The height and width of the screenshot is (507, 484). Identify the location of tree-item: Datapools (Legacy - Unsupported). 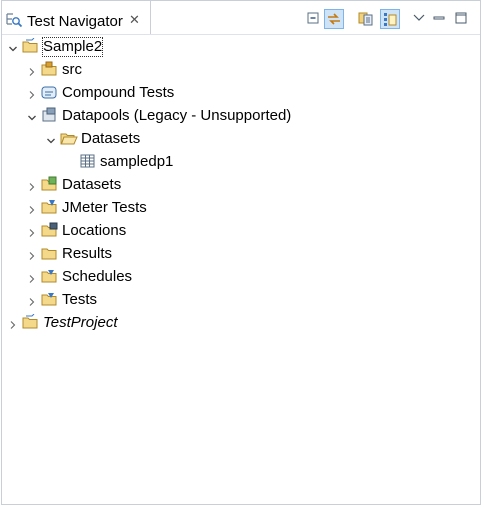
(237, 115).